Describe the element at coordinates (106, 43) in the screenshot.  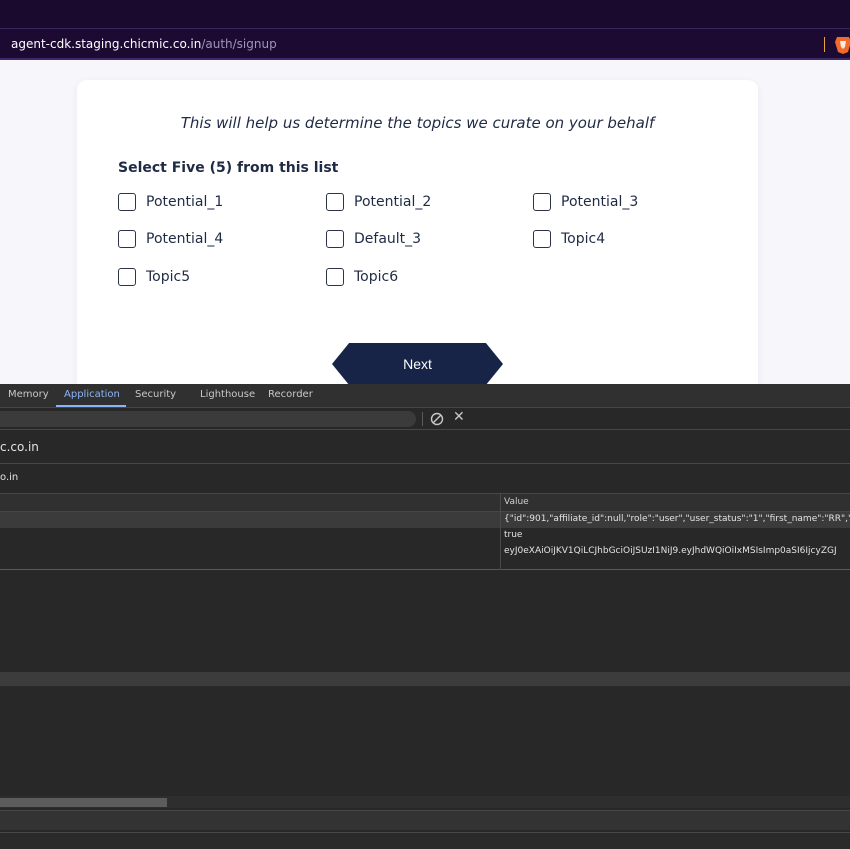
I see `url-host: agent-cdk.staging.chicmic.co.in` at that location.